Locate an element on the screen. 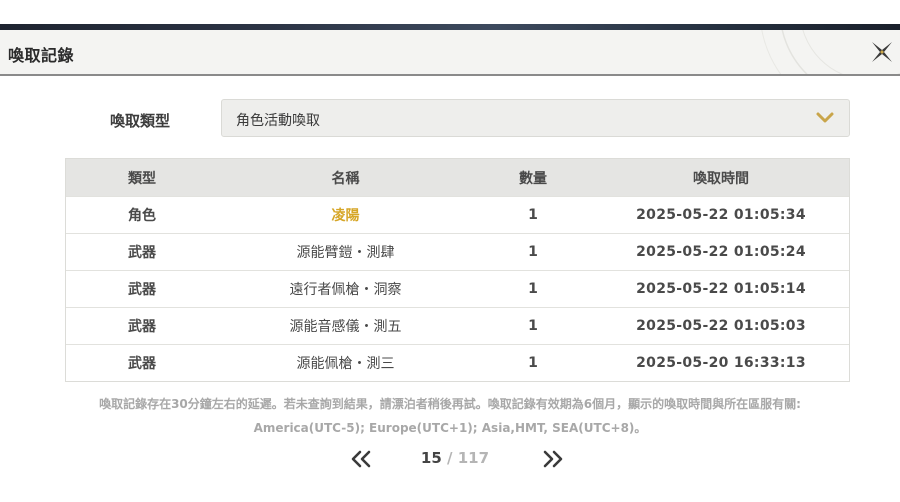  close-icon is located at coordinates (882, 52).